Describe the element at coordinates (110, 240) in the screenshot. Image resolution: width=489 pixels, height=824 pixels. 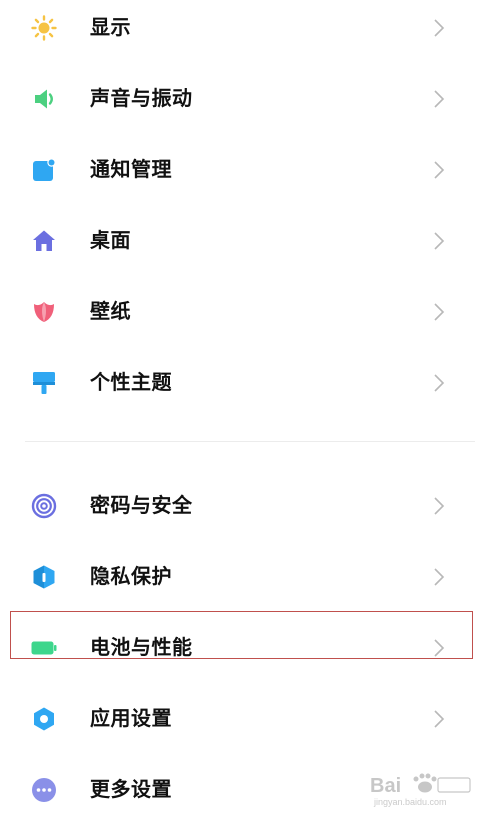
I see `settings-item-label: 桌面` at that location.